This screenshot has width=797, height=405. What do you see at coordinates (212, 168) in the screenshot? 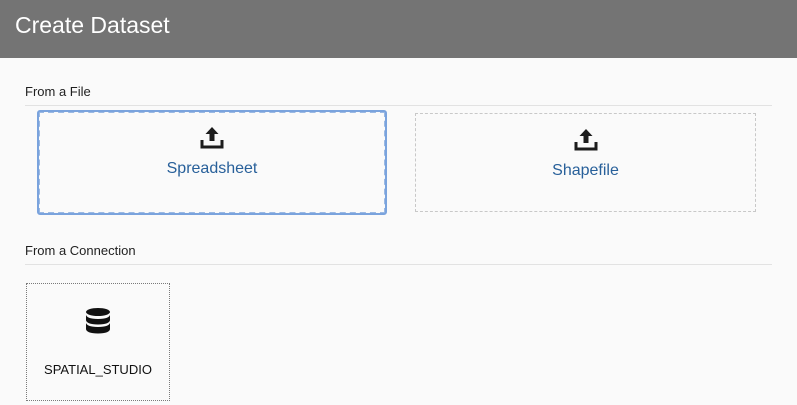
I see `spreadsheet-label: Spreadsheet` at bounding box center [212, 168].